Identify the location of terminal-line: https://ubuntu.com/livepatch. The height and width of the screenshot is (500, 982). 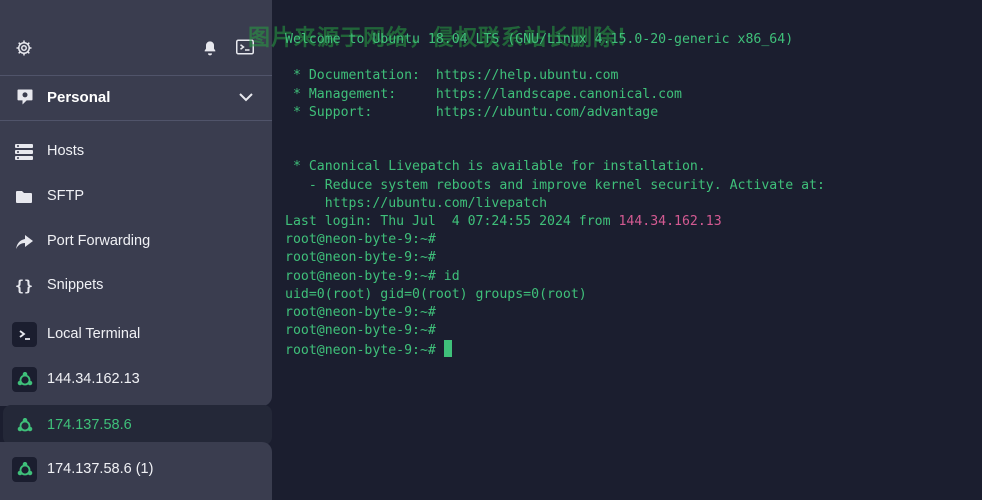
(416, 203).